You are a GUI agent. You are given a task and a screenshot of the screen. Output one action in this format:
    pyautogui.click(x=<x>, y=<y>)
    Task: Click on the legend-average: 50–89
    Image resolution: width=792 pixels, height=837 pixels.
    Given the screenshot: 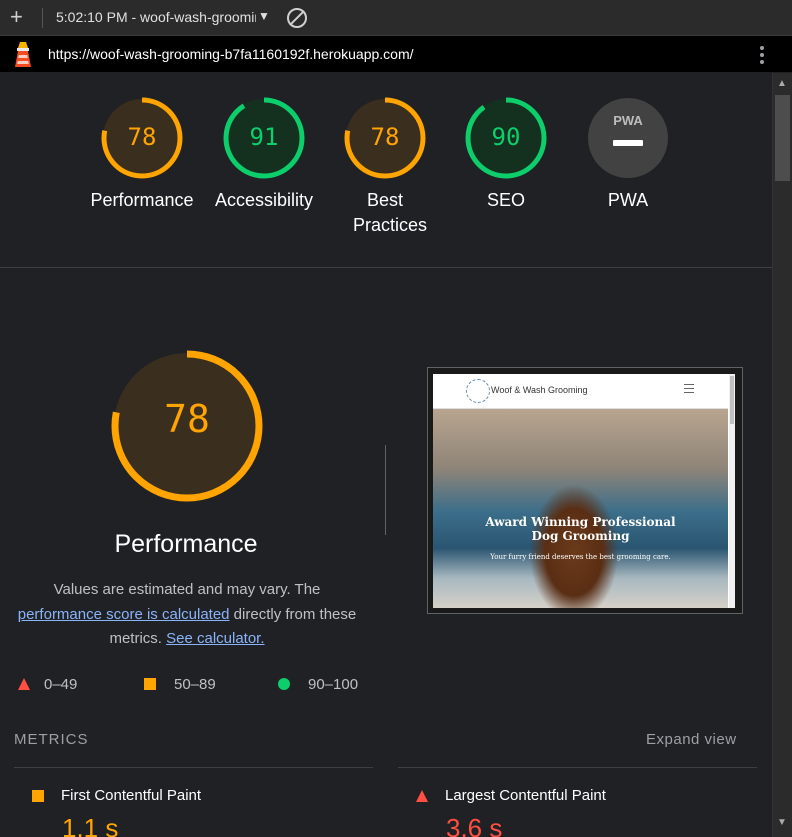 What is the action you would take?
    pyautogui.click(x=180, y=684)
    